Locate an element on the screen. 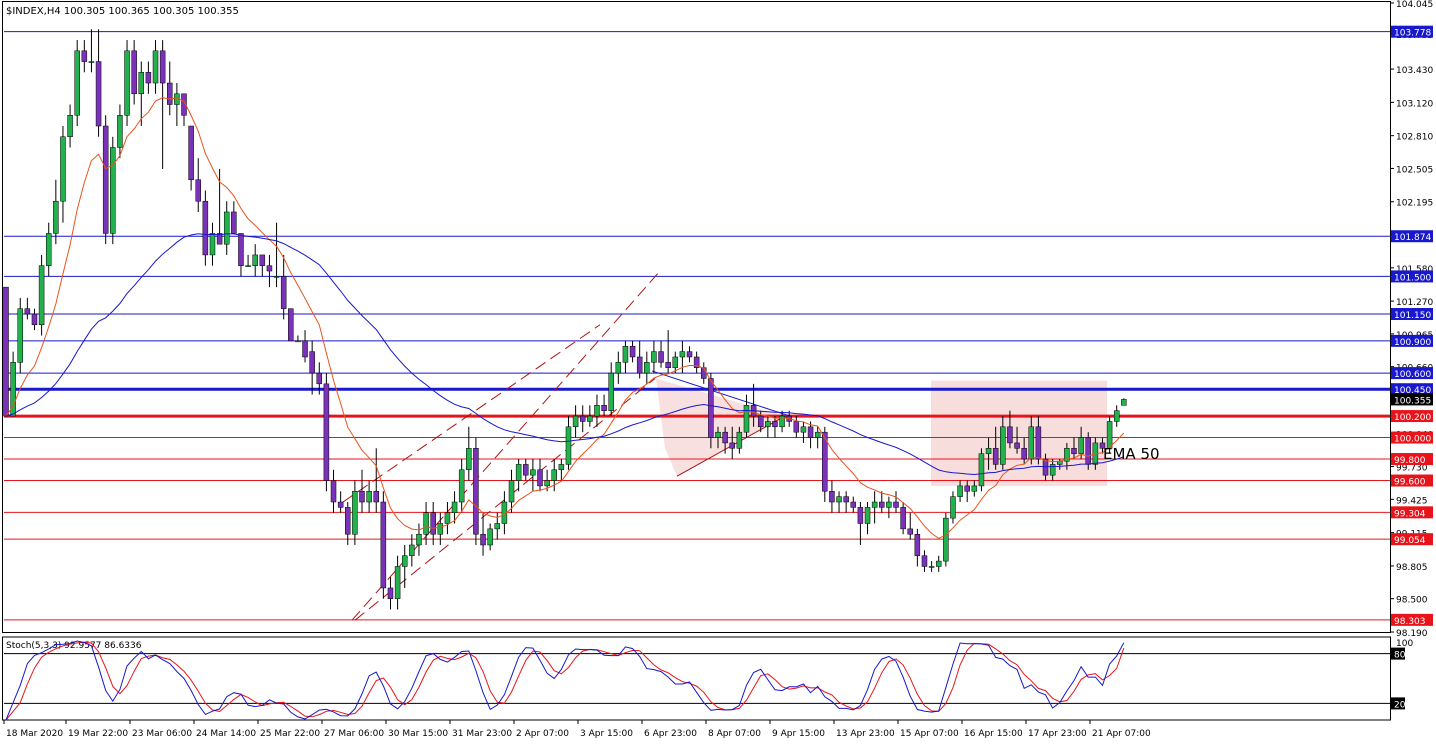 This screenshot has width=1436, height=747. level-label: 101.874 is located at coordinates (1412, 238).